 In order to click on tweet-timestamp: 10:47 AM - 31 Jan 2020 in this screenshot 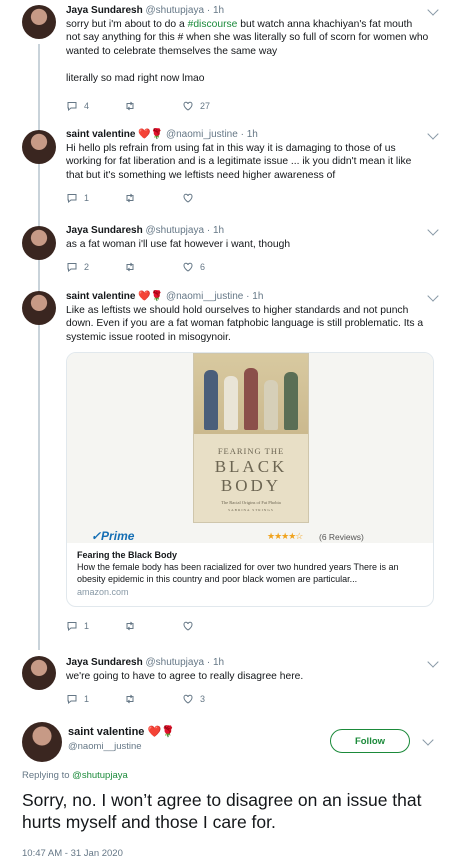, I will do `click(72, 853)`.